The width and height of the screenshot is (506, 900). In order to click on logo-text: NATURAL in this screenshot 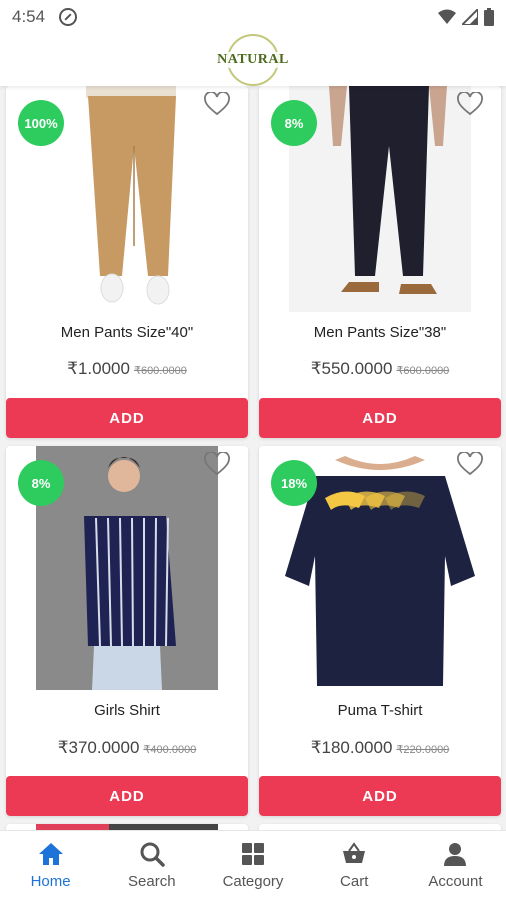, I will do `click(253, 60)`.